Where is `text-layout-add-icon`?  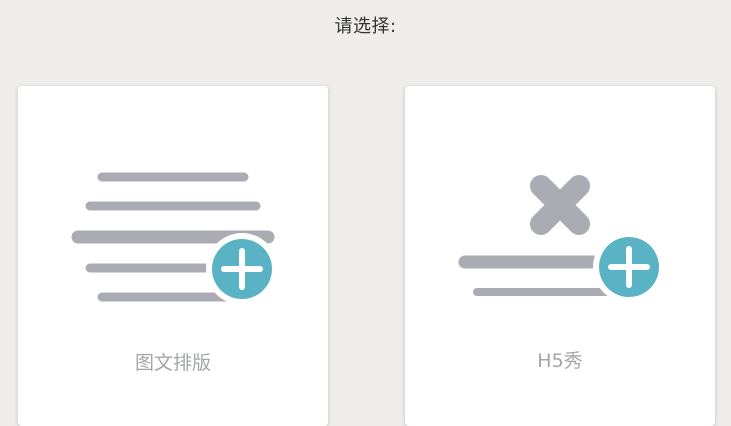 text-layout-add-icon is located at coordinates (174, 238).